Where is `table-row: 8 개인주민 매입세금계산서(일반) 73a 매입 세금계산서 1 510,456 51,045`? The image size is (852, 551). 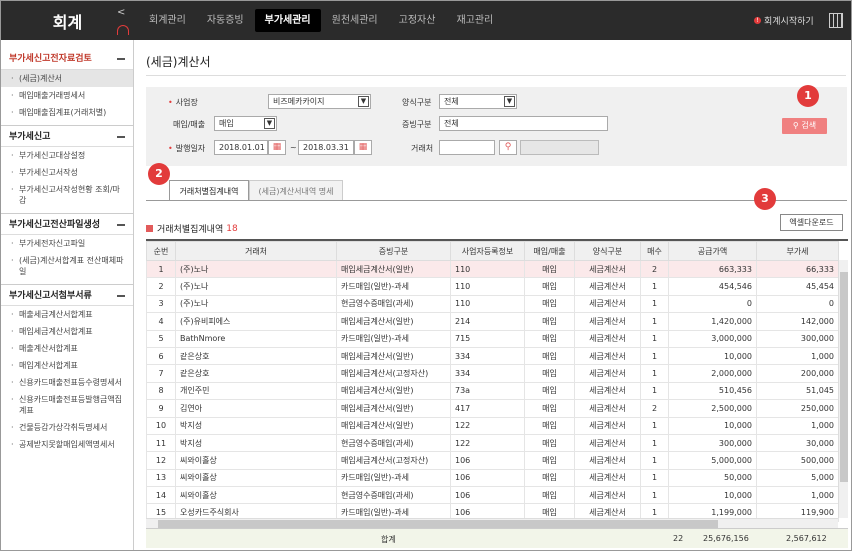
table-row: 8 개인주민 매입세금계산서(일반) 73a 매입 세금계산서 1 510,456 51,045 is located at coordinates (492, 391).